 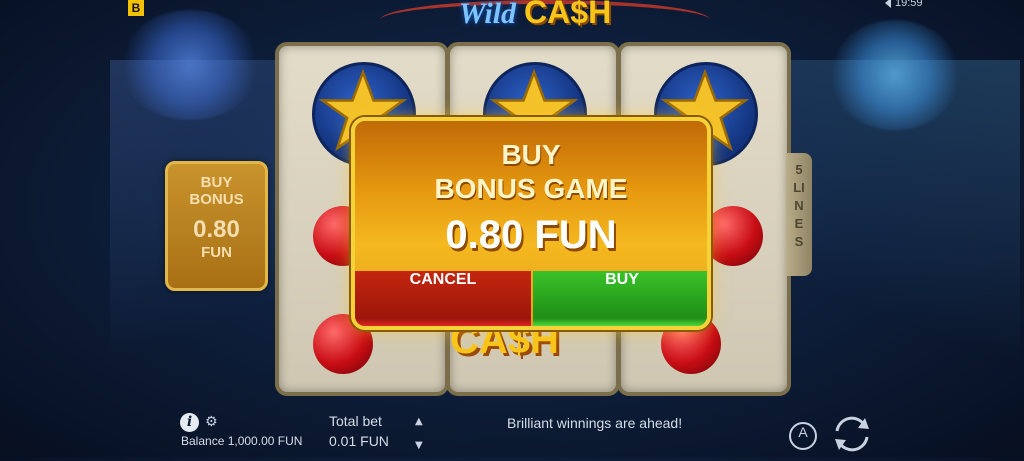 What do you see at coordinates (216, 229) in the screenshot?
I see `buy-bonus-side-price: 0.80` at bounding box center [216, 229].